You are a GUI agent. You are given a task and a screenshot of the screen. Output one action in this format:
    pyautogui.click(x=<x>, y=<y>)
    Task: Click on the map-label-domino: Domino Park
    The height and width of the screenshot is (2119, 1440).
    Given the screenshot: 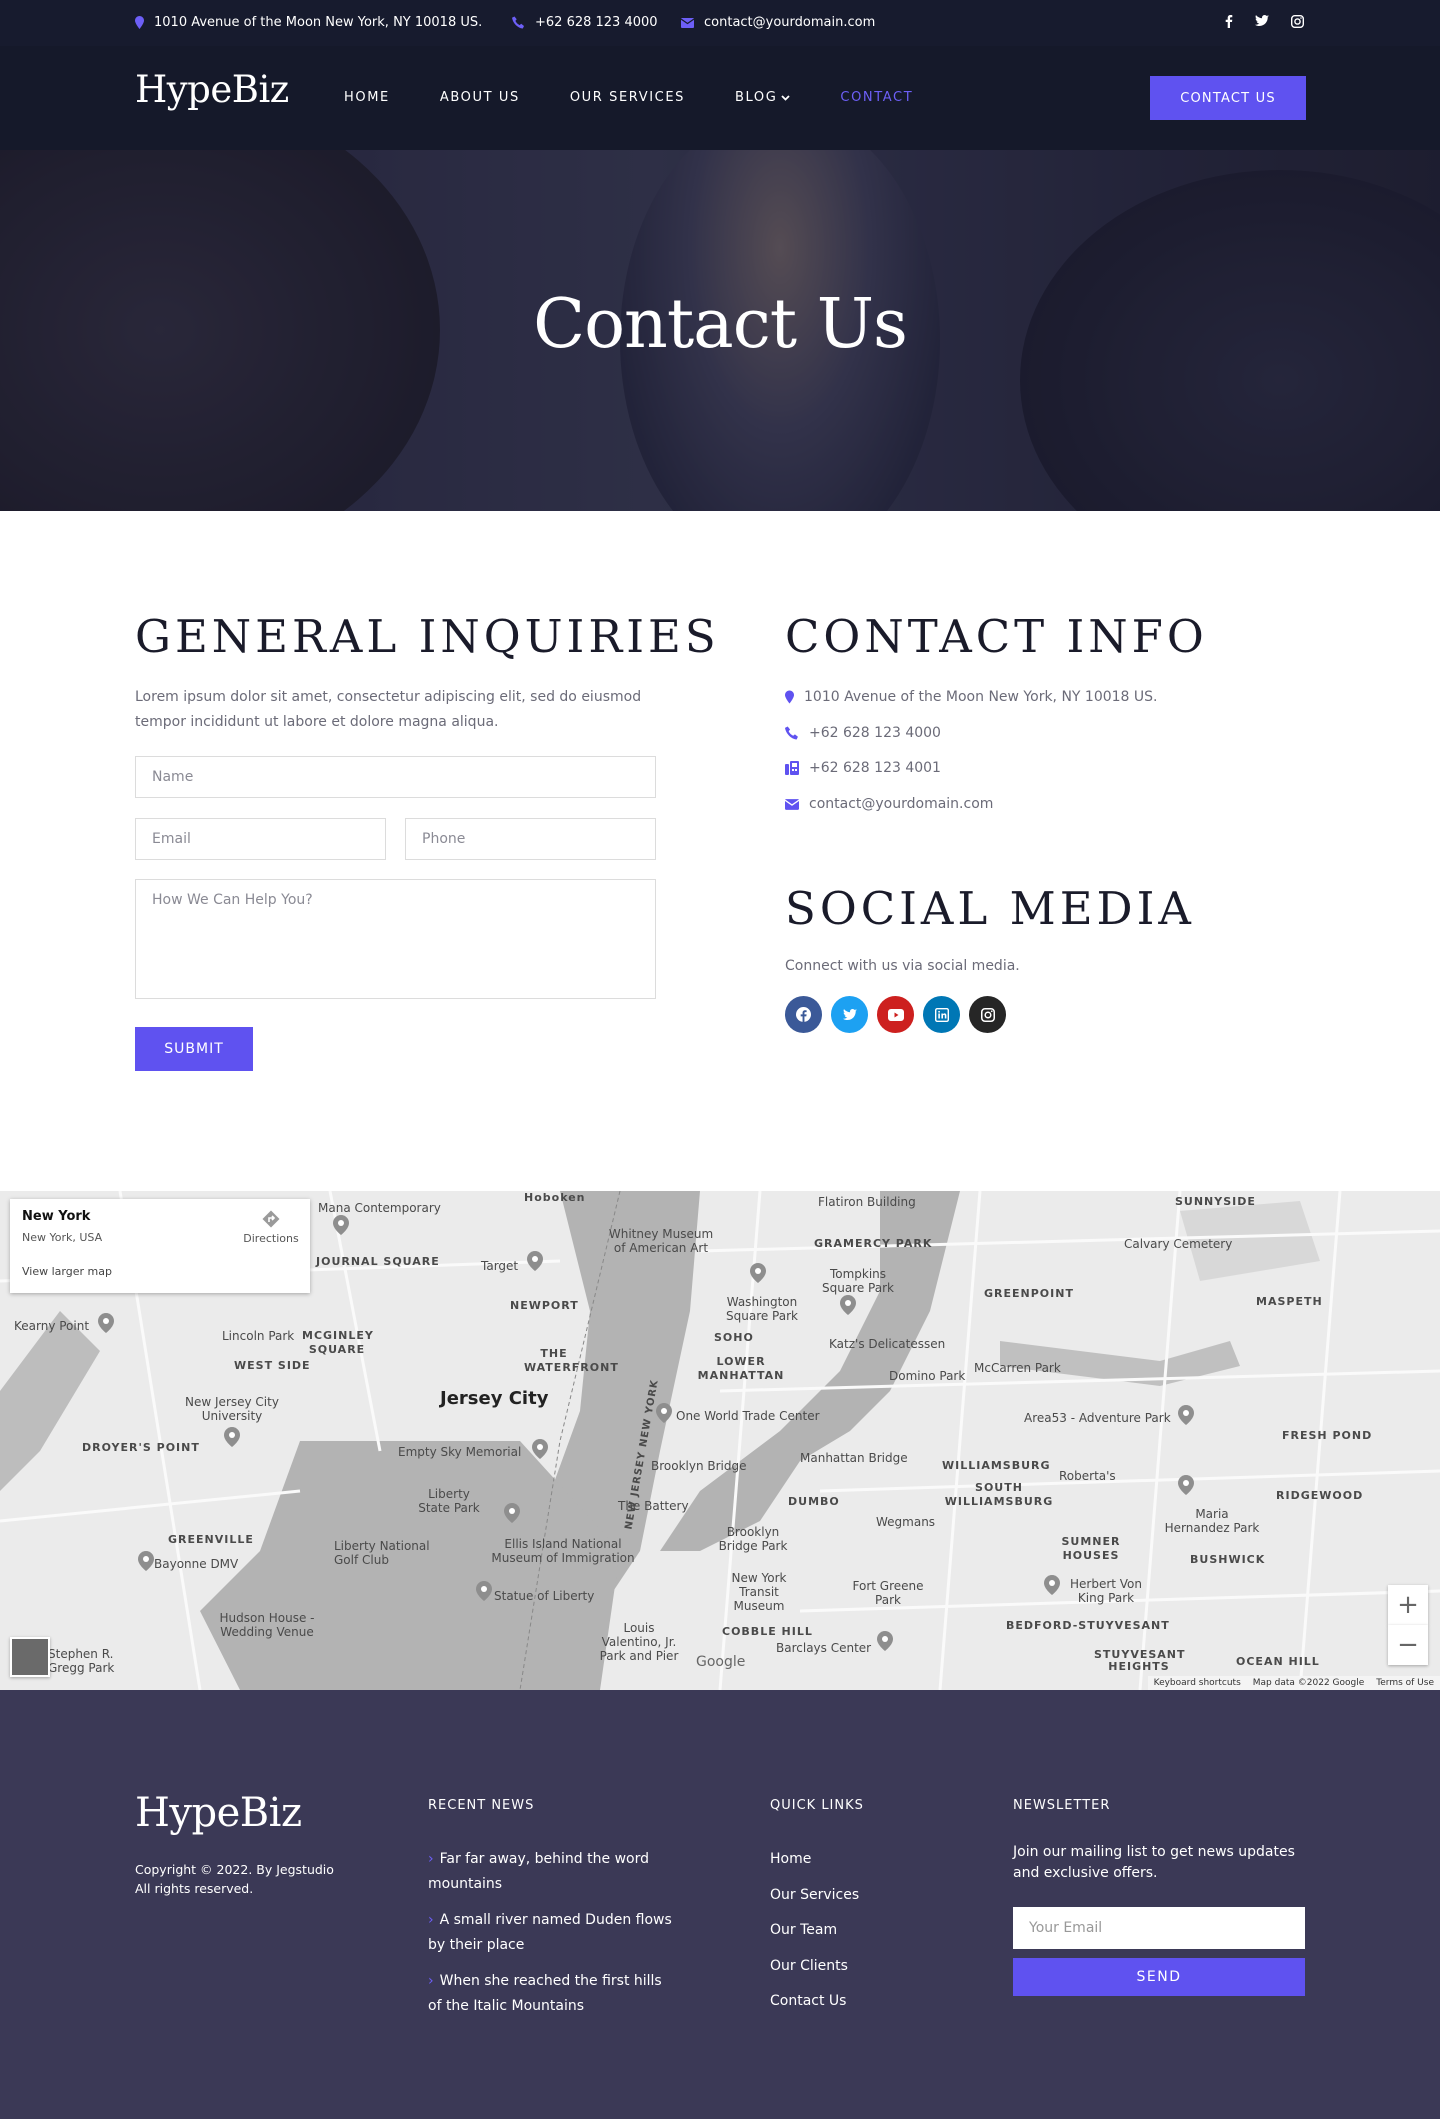 What is the action you would take?
    pyautogui.click(x=927, y=1376)
    